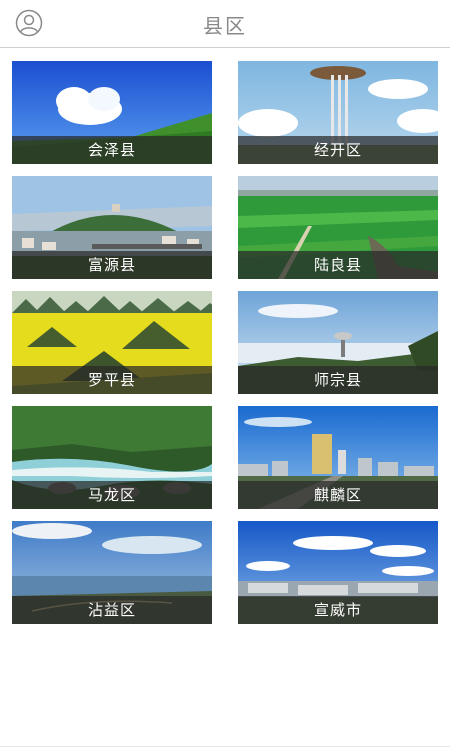 This screenshot has height=750, width=450. I want to click on region-card-qilin: 麒麟区, so click(338, 457).